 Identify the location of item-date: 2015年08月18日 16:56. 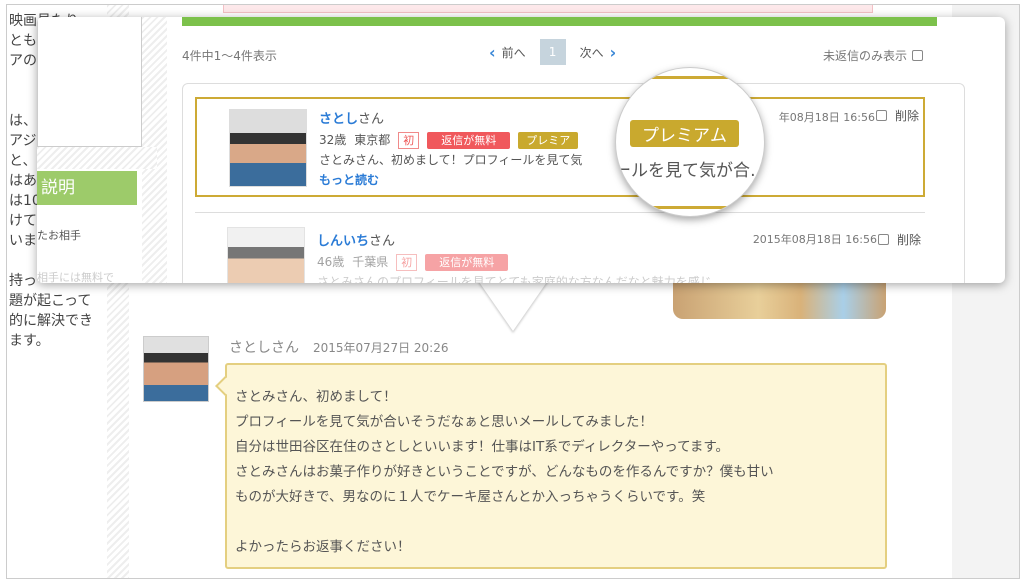
(814, 239).